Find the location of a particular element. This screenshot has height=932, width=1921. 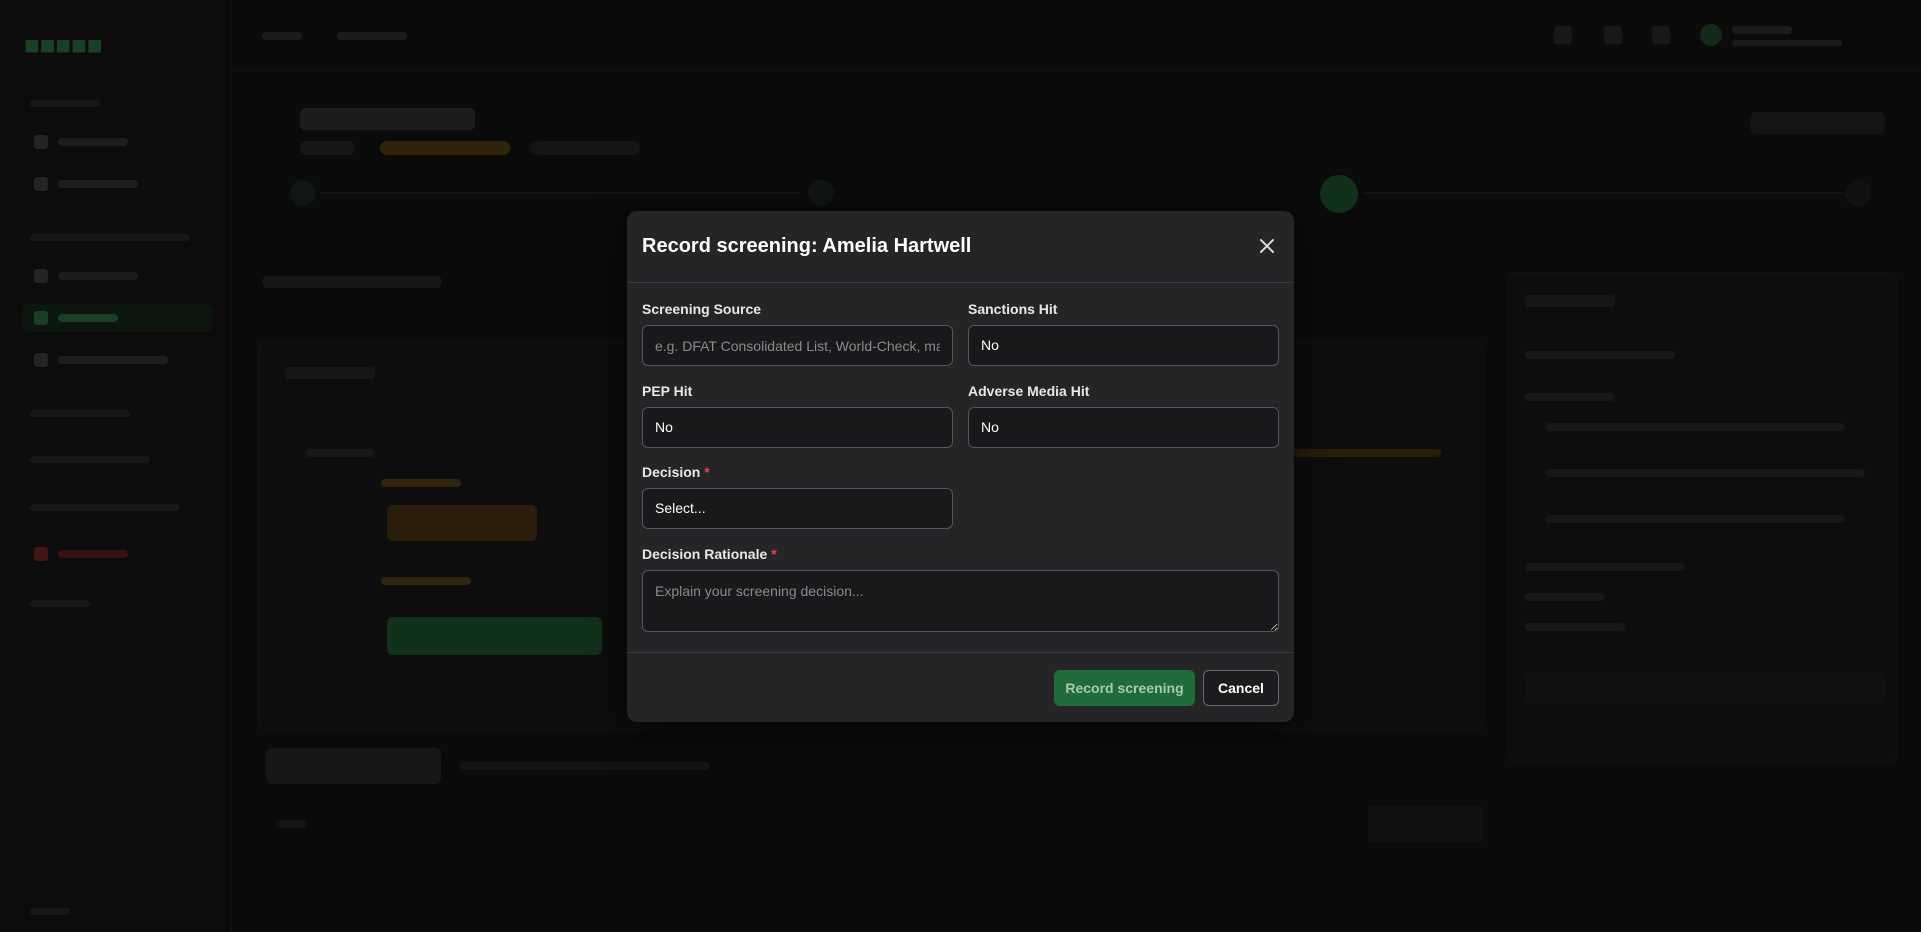

pep-hit-label: PEP Hit is located at coordinates (667, 391).